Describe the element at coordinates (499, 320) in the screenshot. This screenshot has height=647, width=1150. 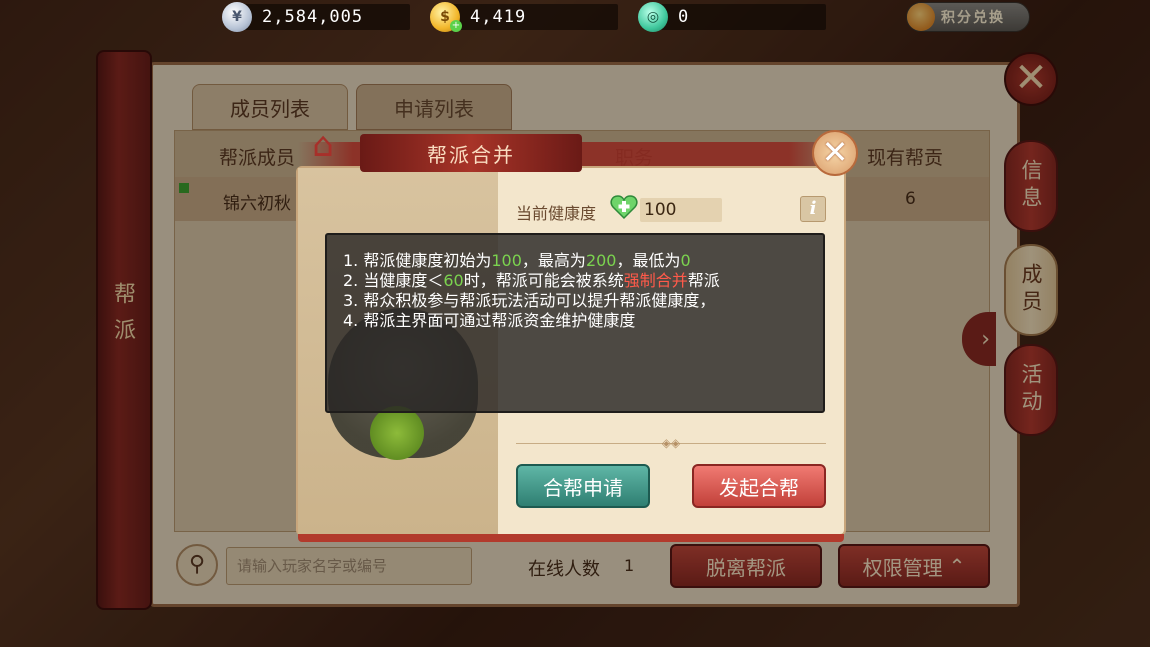
I see `rule-text: 帮派主界面可通过帮派资金维护健康度` at that location.